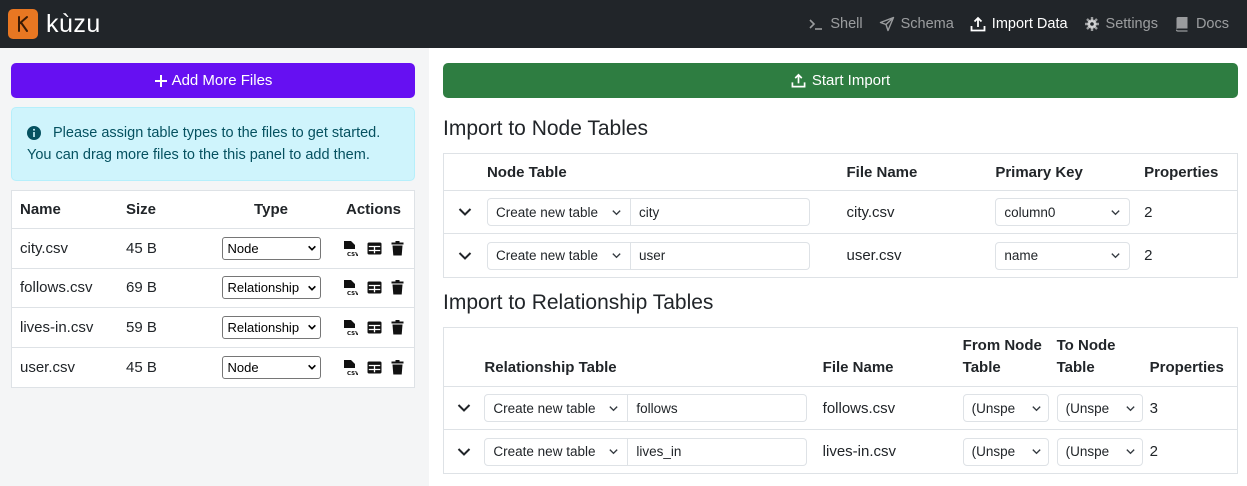 The image size is (1247, 486). What do you see at coordinates (44, 248) in the screenshot?
I see `file-name: city.csv` at bounding box center [44, 248].